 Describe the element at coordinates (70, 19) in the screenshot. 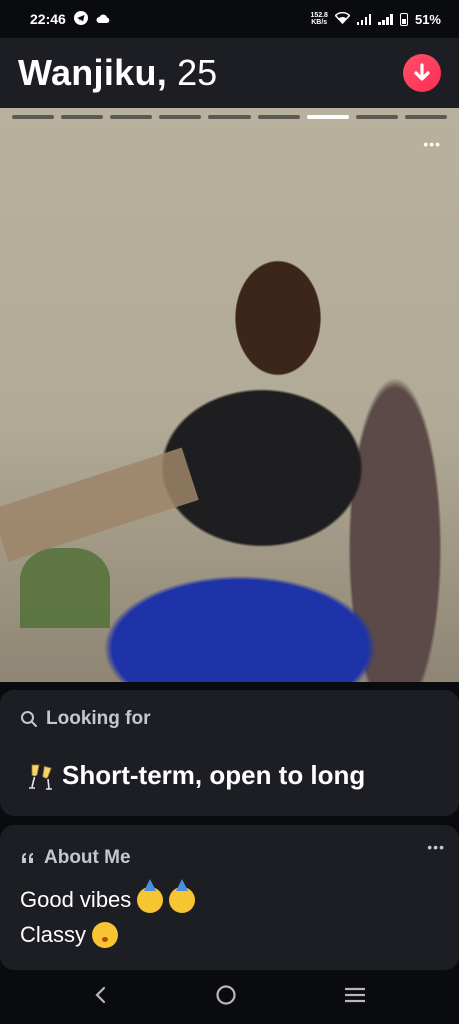

I see `status-left: 22:46` at that location.